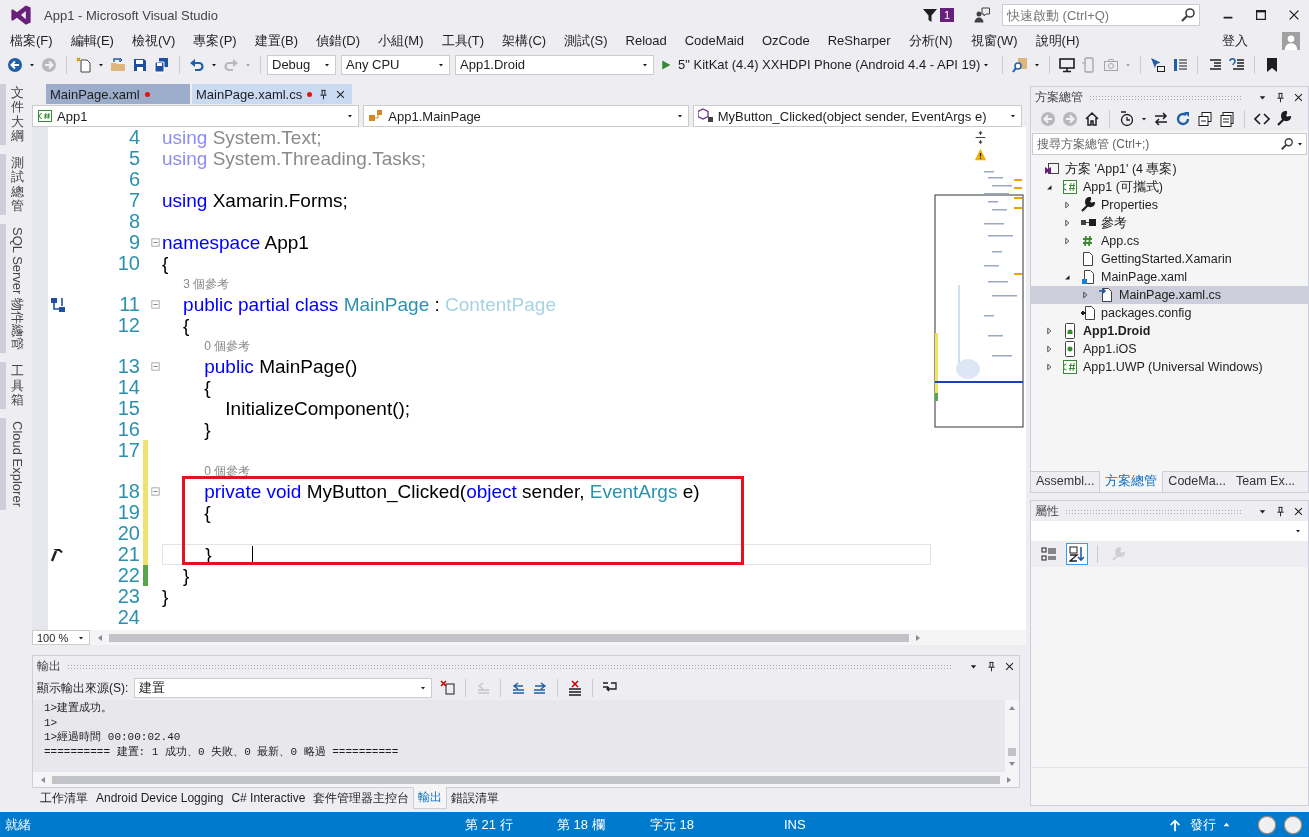 The image size is (1309, 837). I want to click on menu-item: 小組(M), so click(401, 40).